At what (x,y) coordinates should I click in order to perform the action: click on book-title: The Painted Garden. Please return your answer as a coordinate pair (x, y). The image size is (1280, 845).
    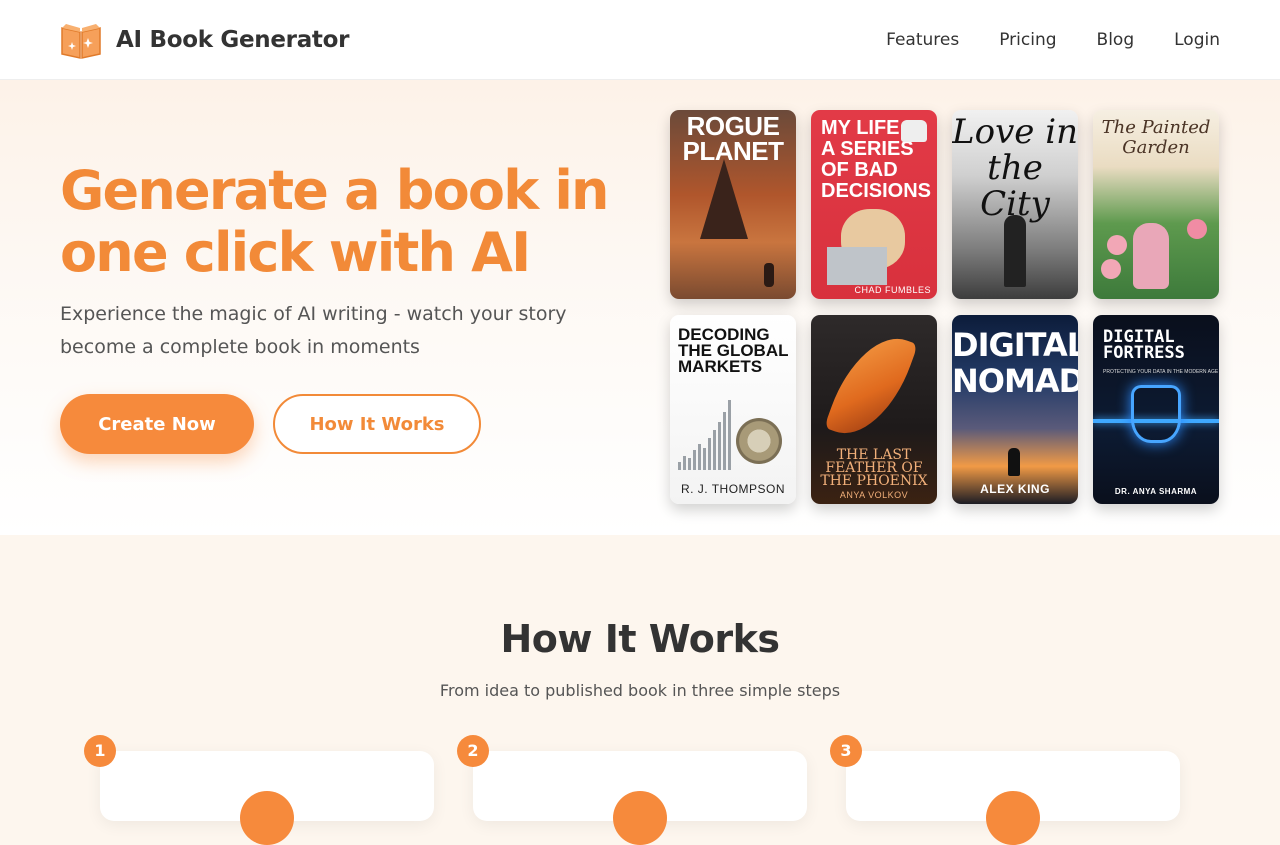
    Looking at the image, I should click on (1156, 137).